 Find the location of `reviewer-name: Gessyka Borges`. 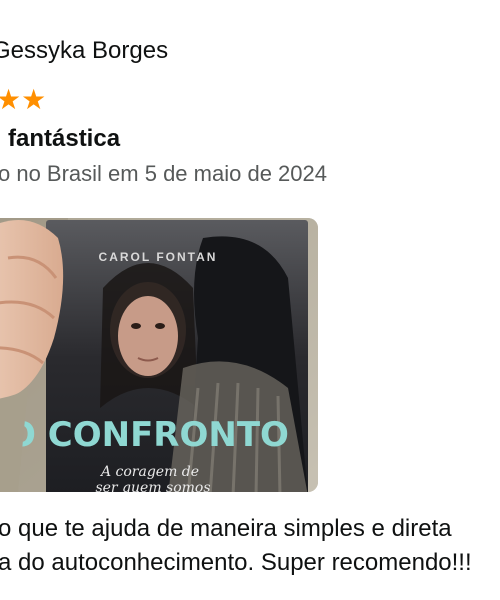

reviewer-name: Gessyka Borges is located at coordinates (84, 51).